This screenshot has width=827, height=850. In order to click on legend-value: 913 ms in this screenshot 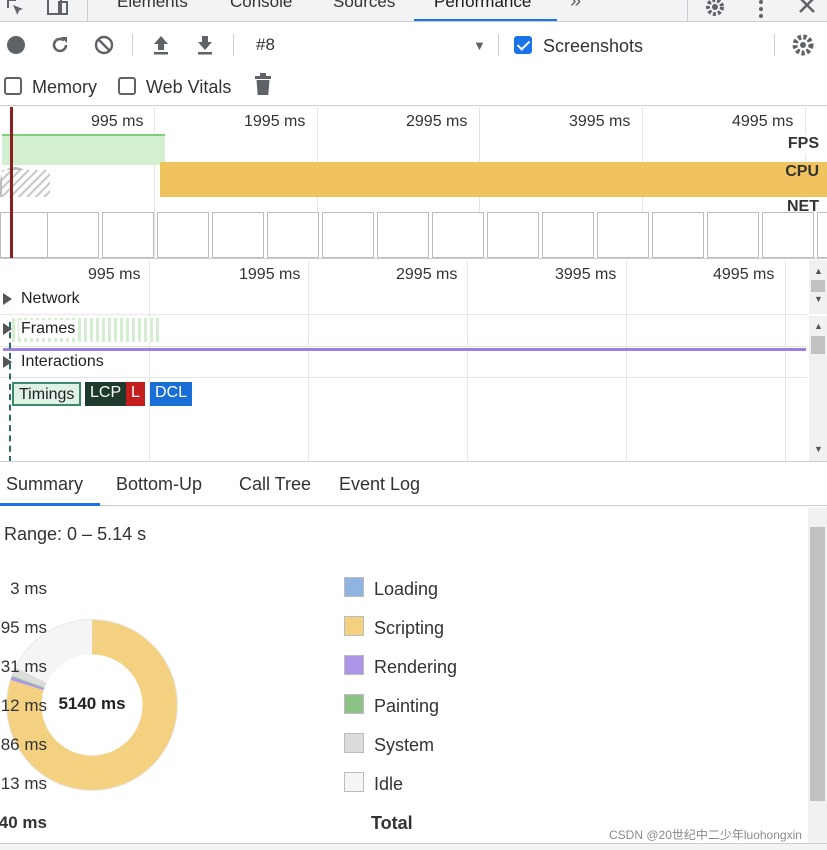, I will do `click(23, 783)`.